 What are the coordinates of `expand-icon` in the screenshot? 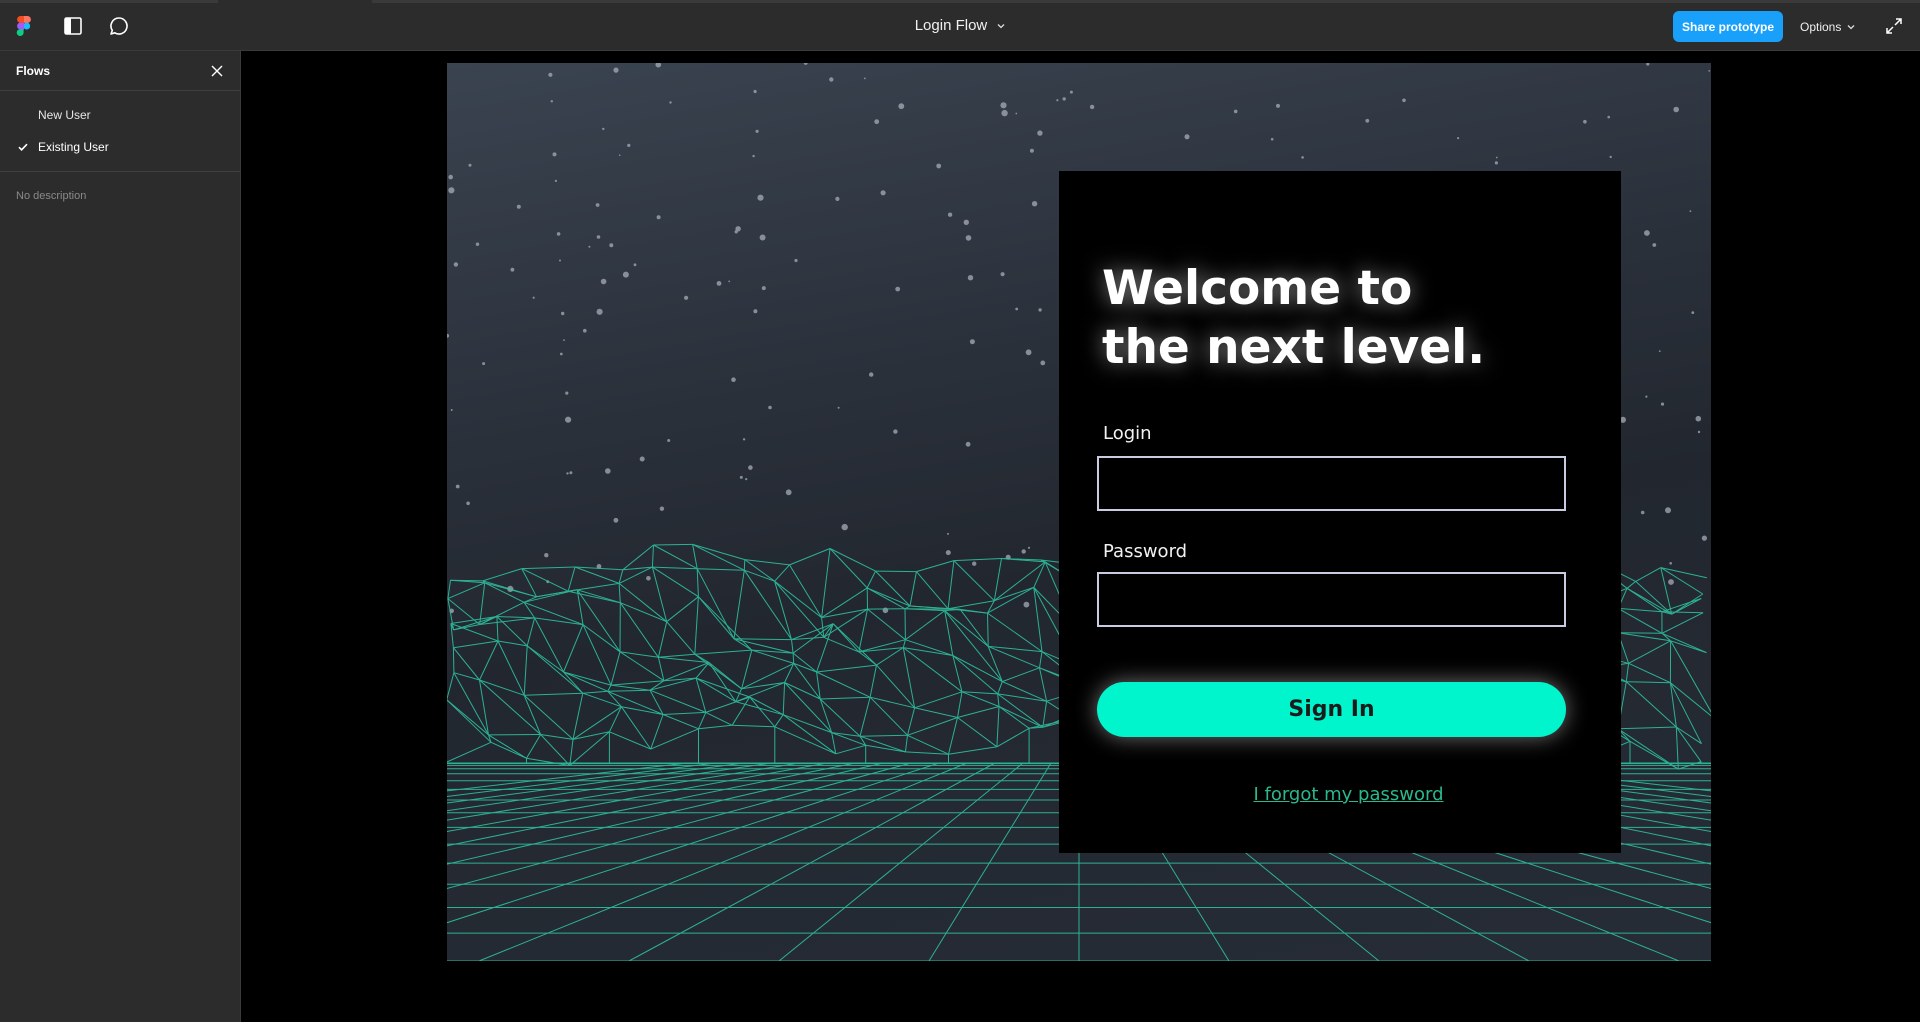 It's located at (1894, 26).